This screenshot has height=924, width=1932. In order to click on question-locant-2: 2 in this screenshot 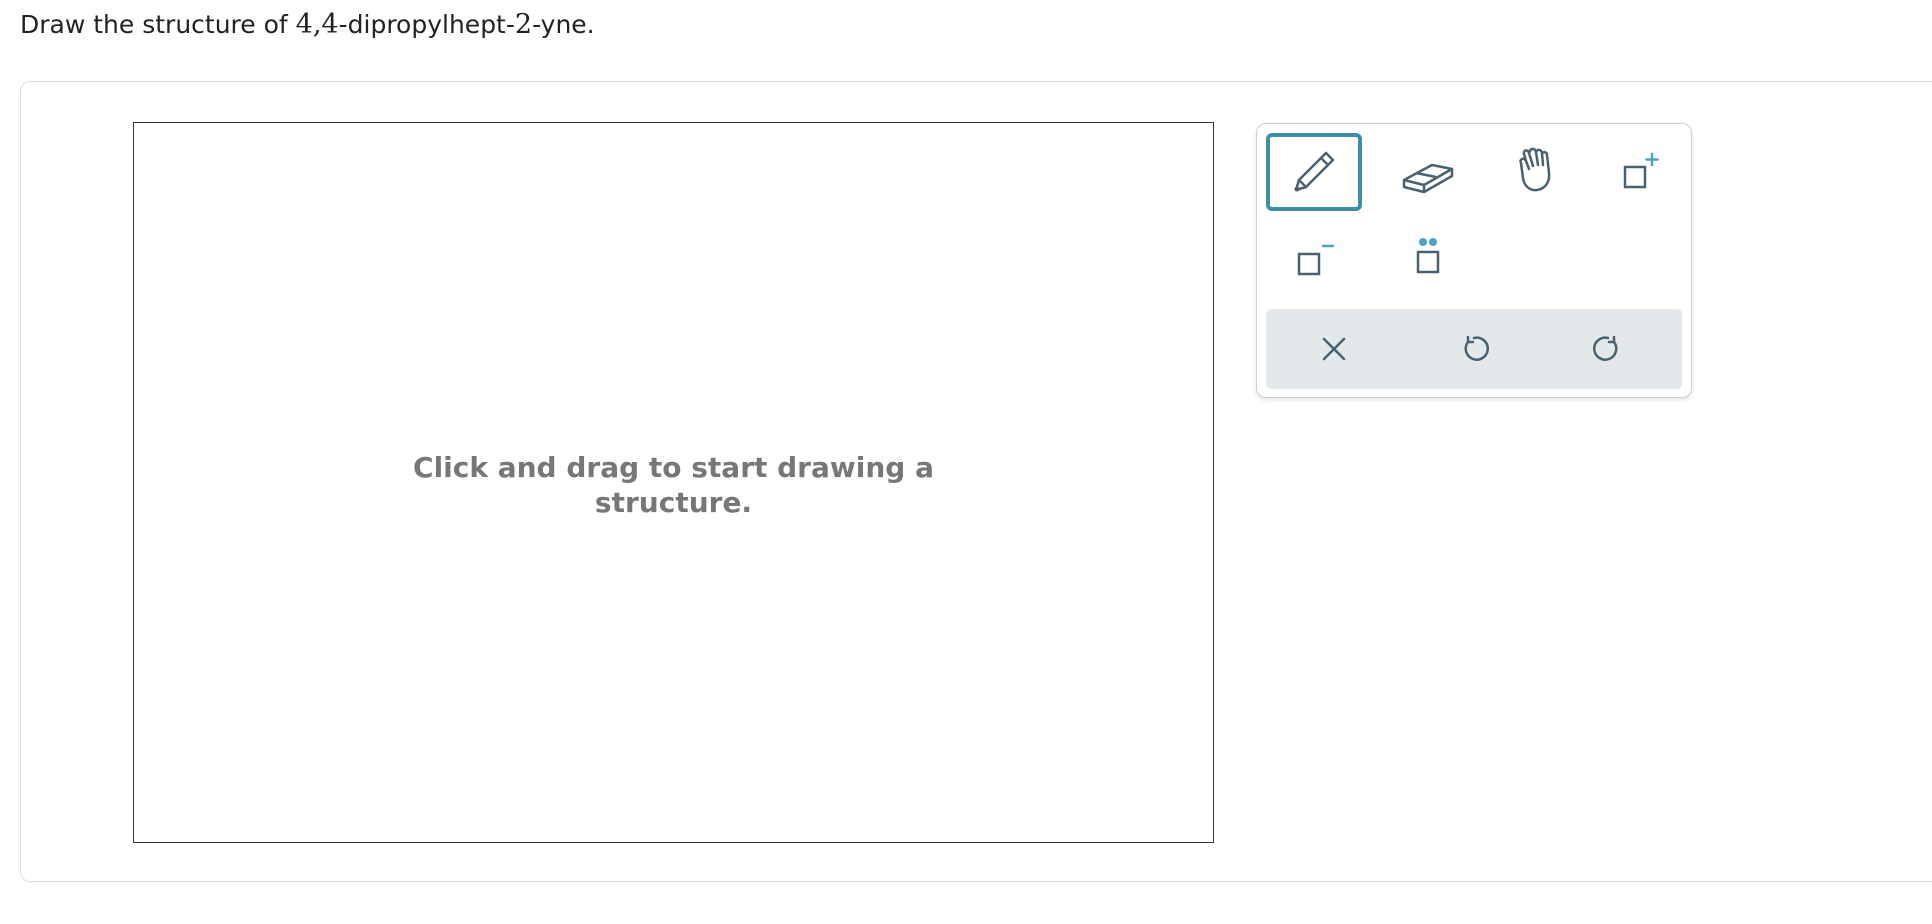, I will do `click(523, 24)`.